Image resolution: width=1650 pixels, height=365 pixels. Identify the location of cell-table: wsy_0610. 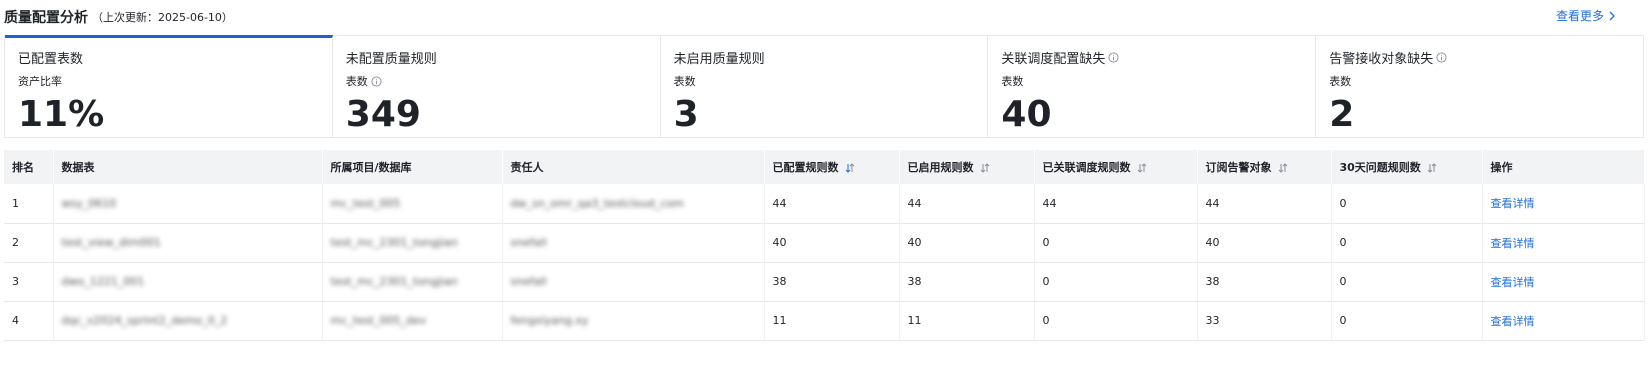
(188, 203).